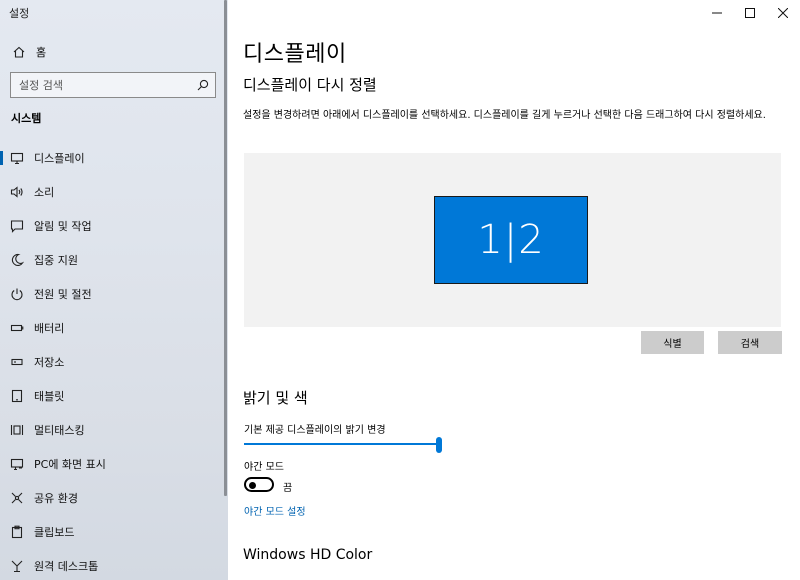 The width and height of the screenshot is (800, 580). I want to click on sidebar-item-label: 디스플레이, so click(59, 158).